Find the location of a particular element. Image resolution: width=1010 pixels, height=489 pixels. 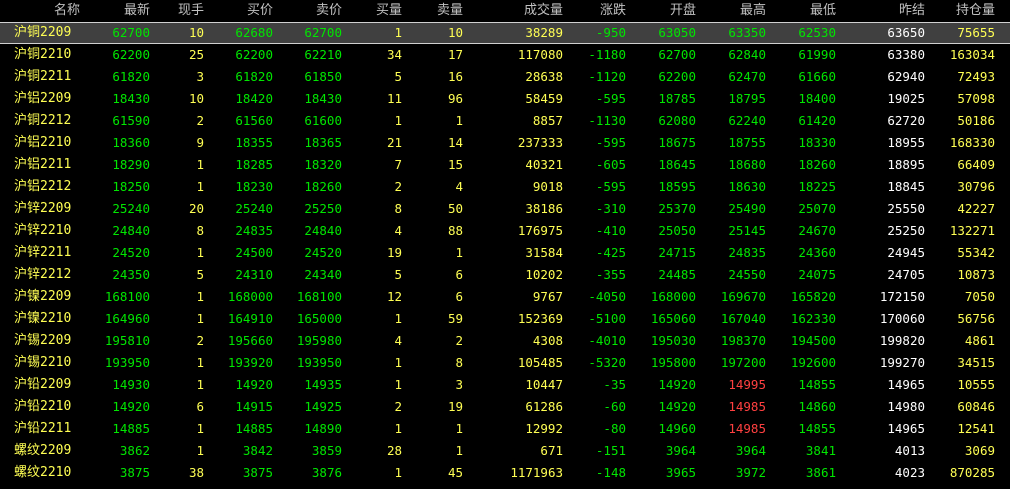

high-cell: 169670 is located at coordinates (743, 296).